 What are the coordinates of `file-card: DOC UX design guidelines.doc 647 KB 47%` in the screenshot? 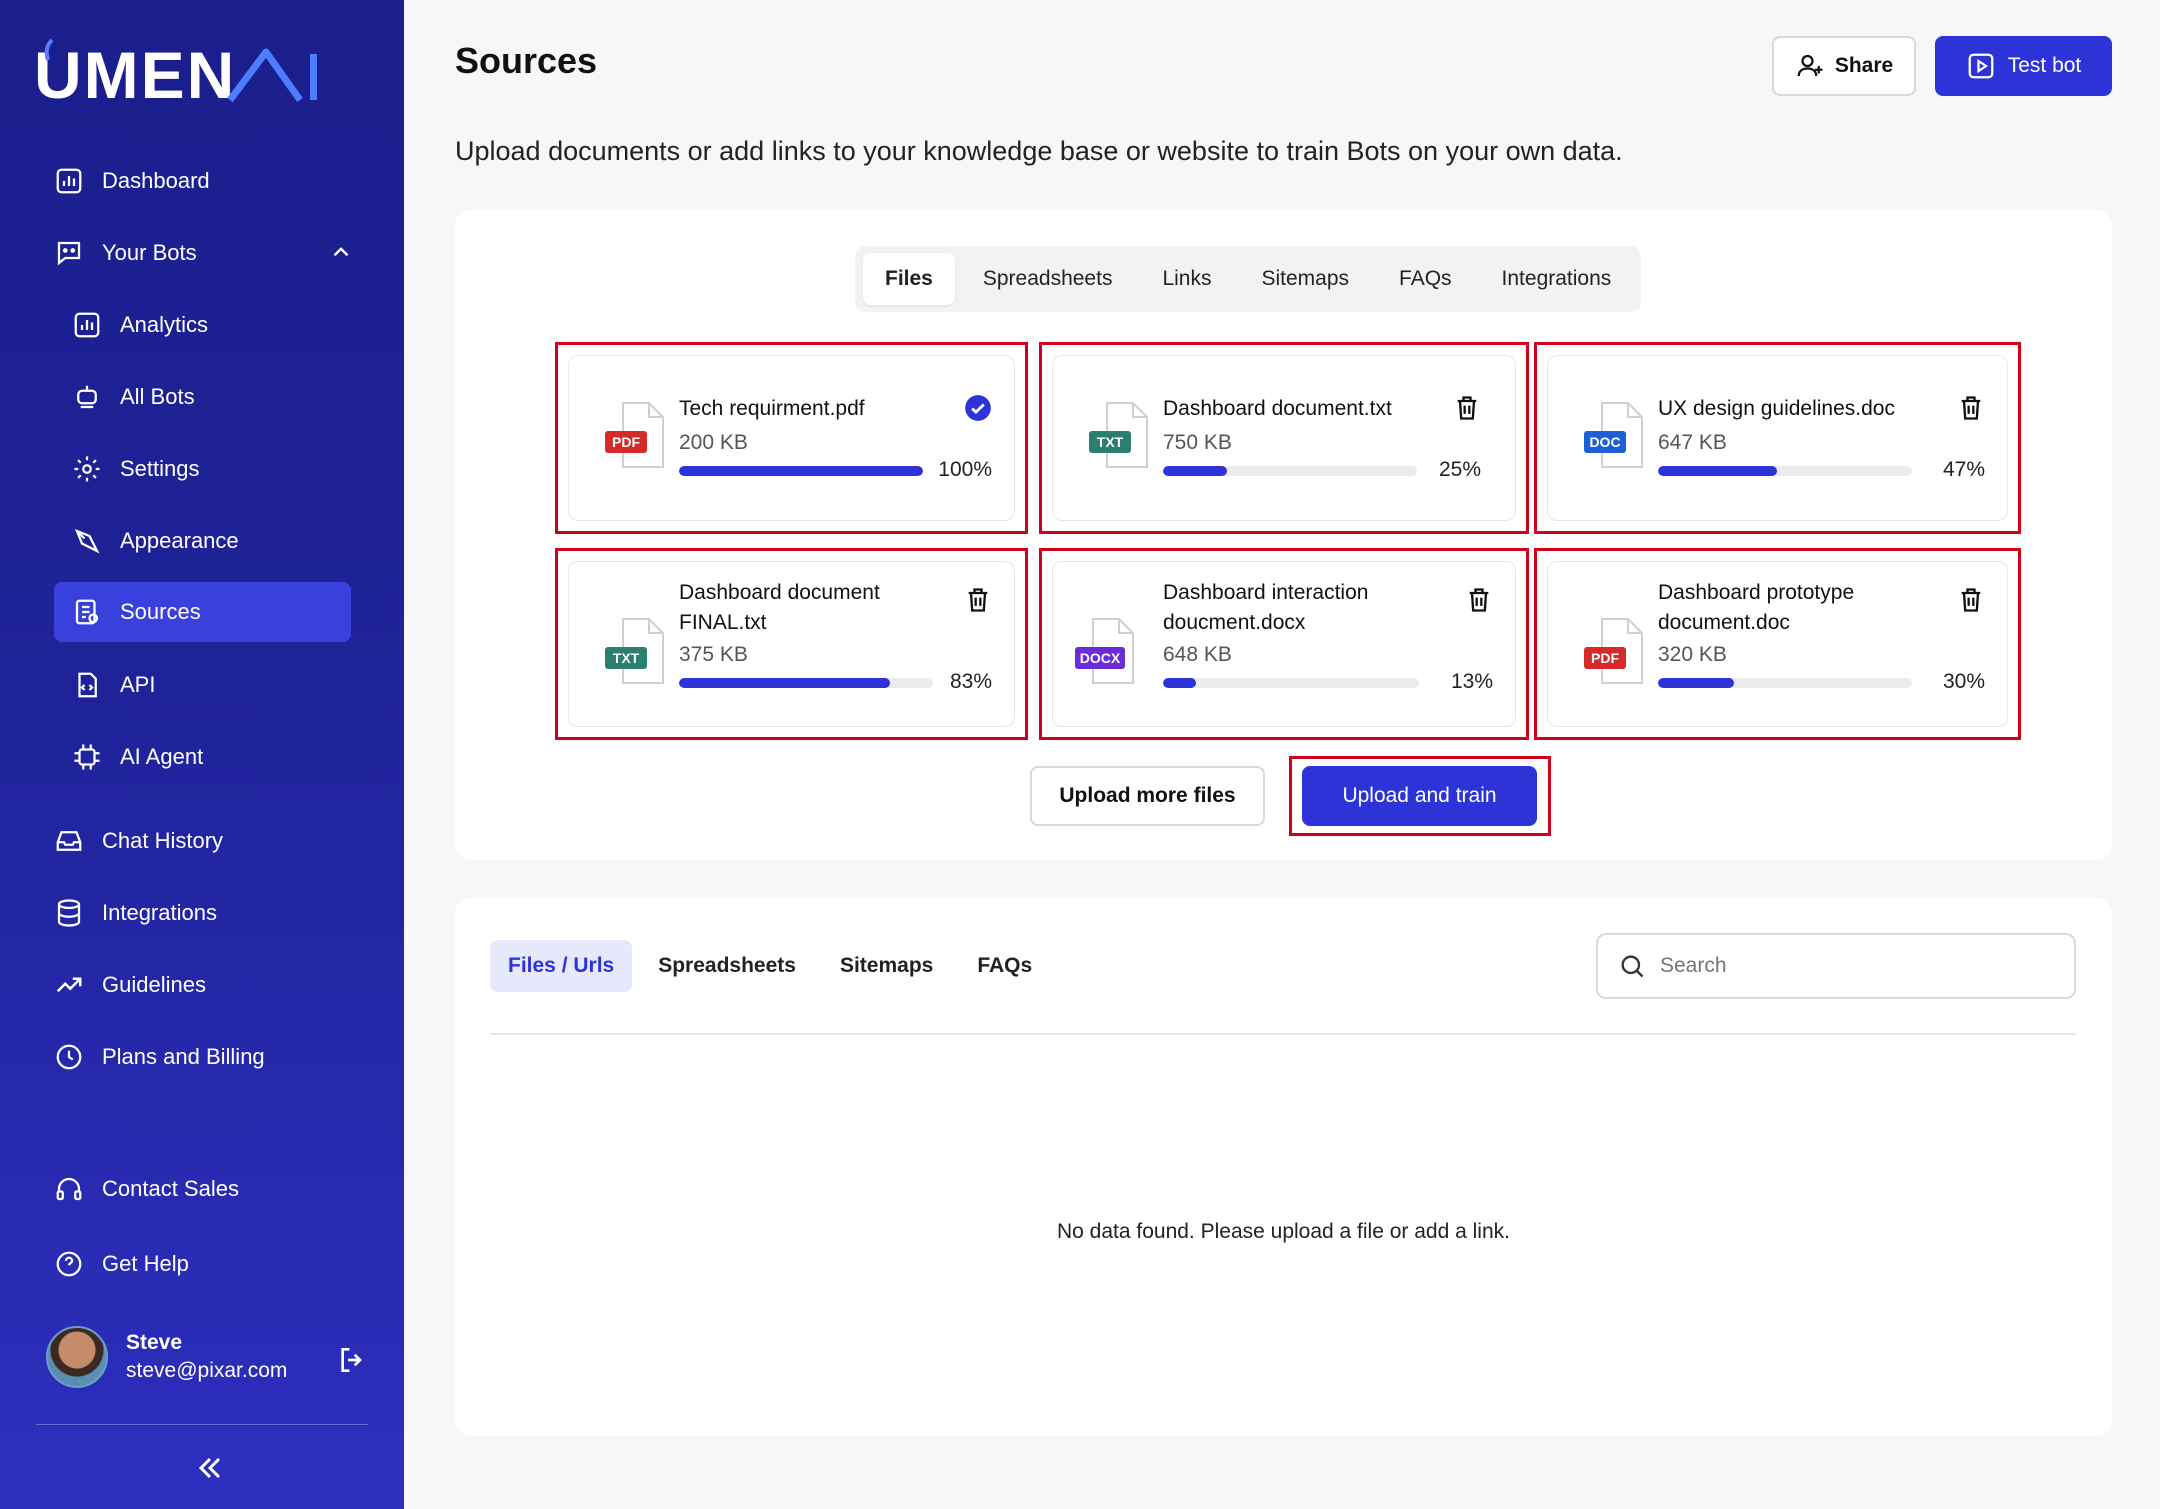 It's located at (1777, 438).